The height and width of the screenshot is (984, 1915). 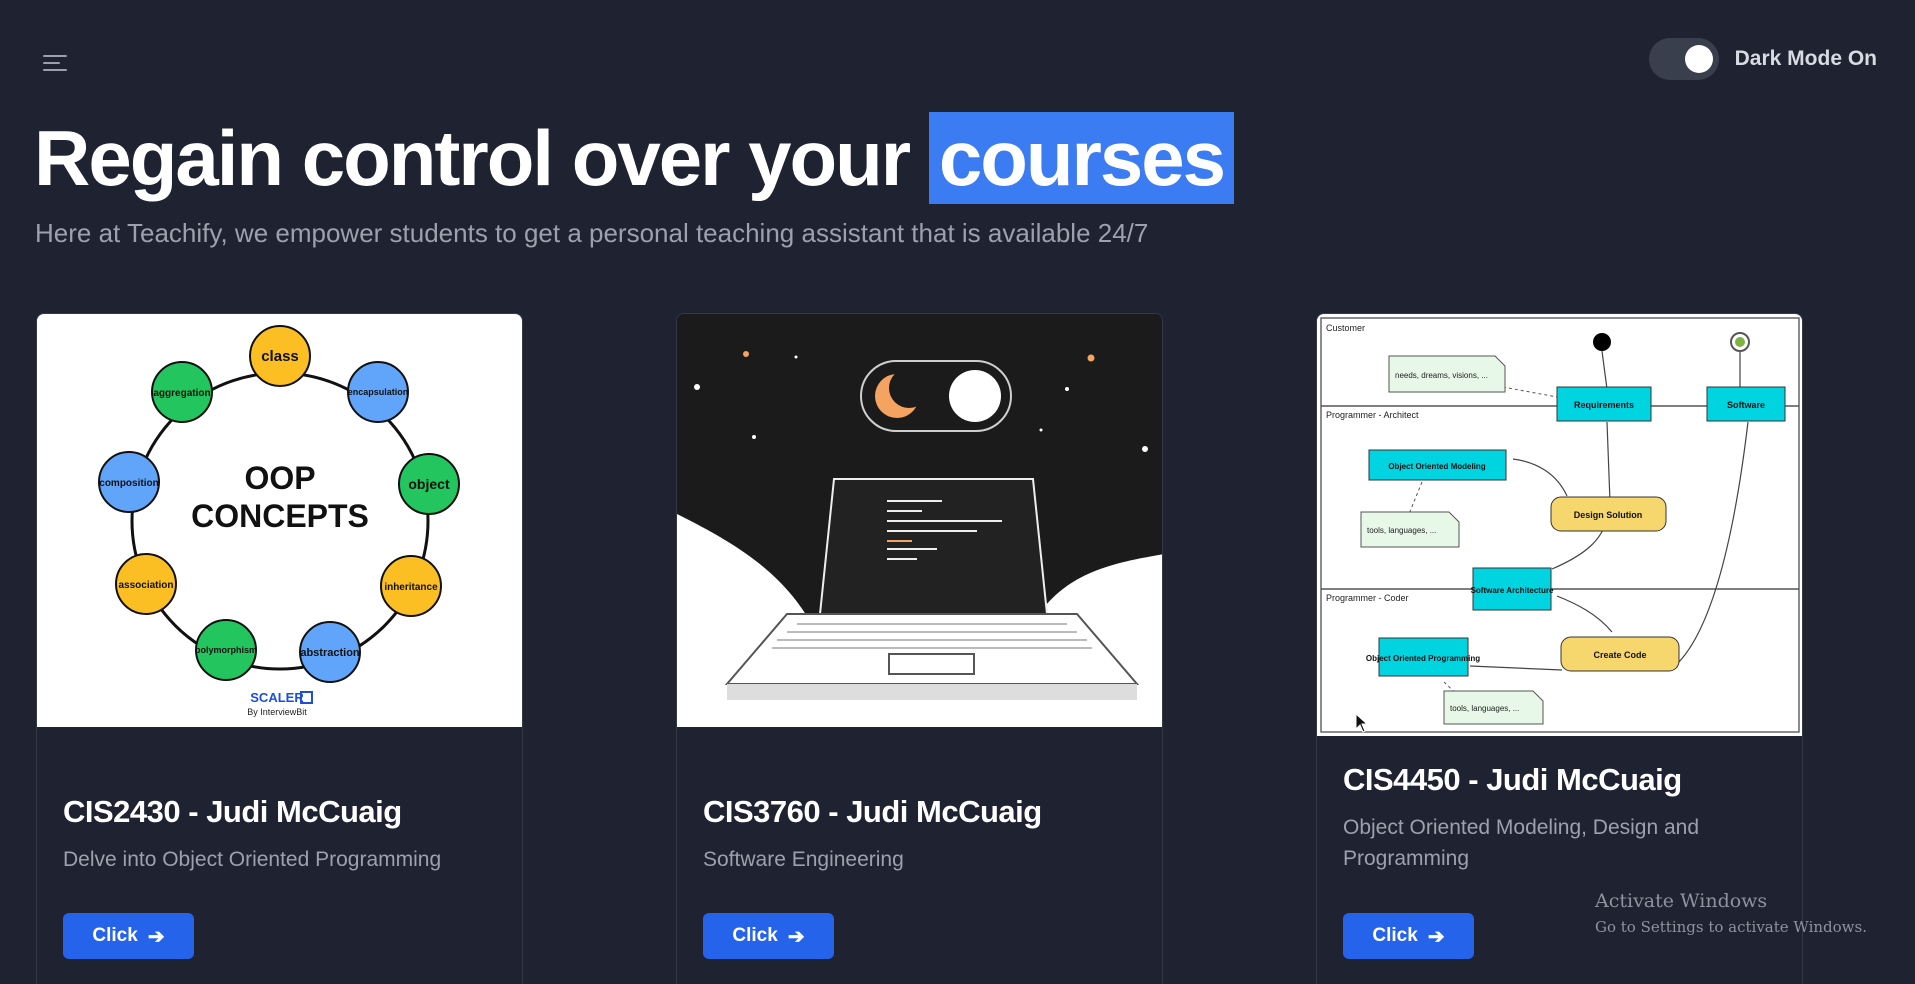 I want to click on mouse-cursor-icon, so click(x=1362, y=723).